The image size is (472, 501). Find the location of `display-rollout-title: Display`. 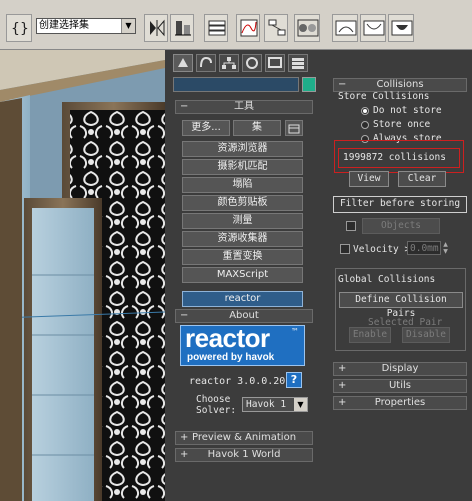

display-rollout-title: Display is located at coordinates (400, 368).